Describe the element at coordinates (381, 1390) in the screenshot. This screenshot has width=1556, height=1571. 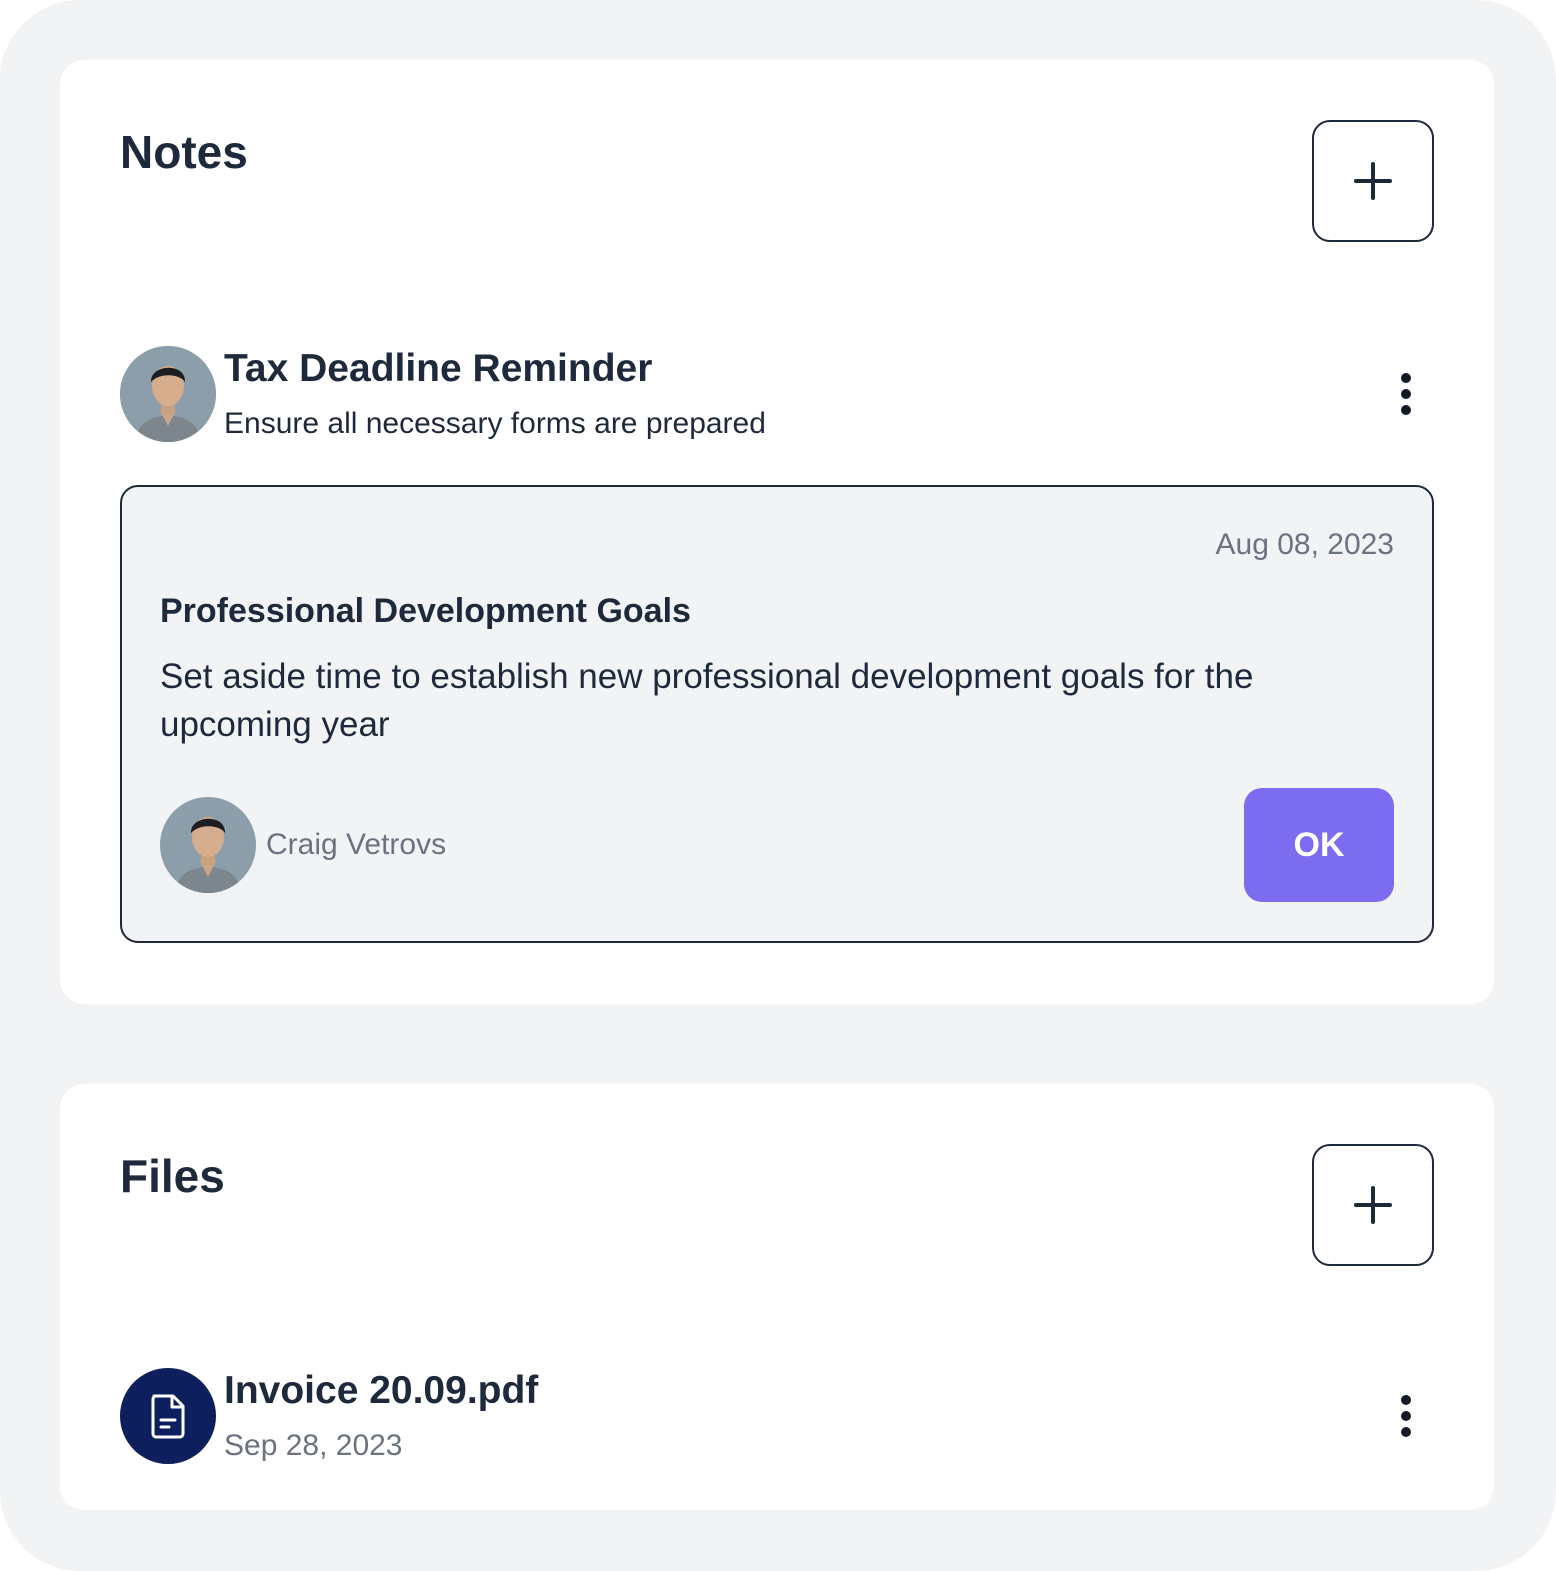
I see `file-name: Invoice 20.09.pdf` at that location.